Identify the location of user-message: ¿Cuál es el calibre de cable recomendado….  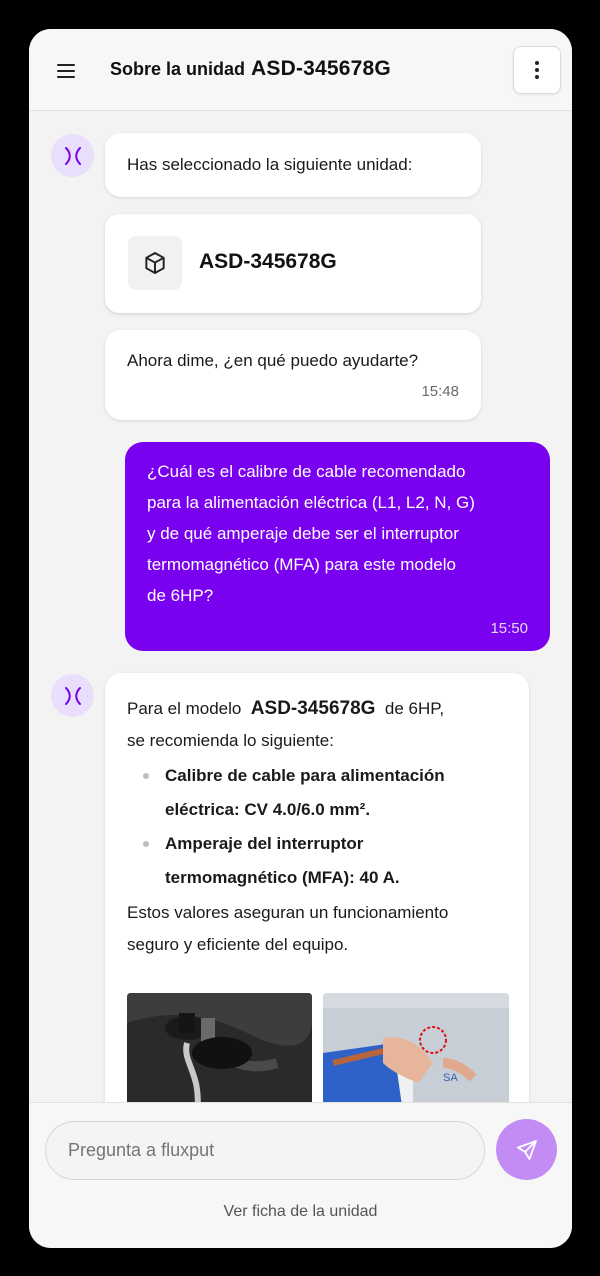
(337, 546).